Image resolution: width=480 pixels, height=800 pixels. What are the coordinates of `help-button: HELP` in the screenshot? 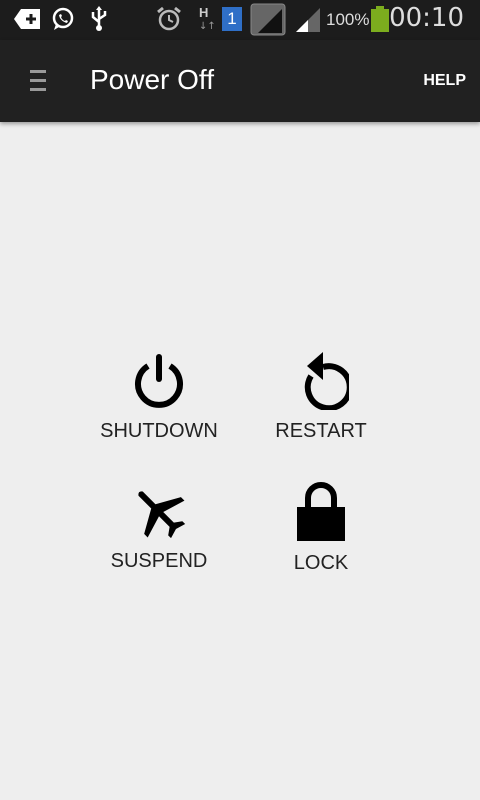 It's located at (444, 81).